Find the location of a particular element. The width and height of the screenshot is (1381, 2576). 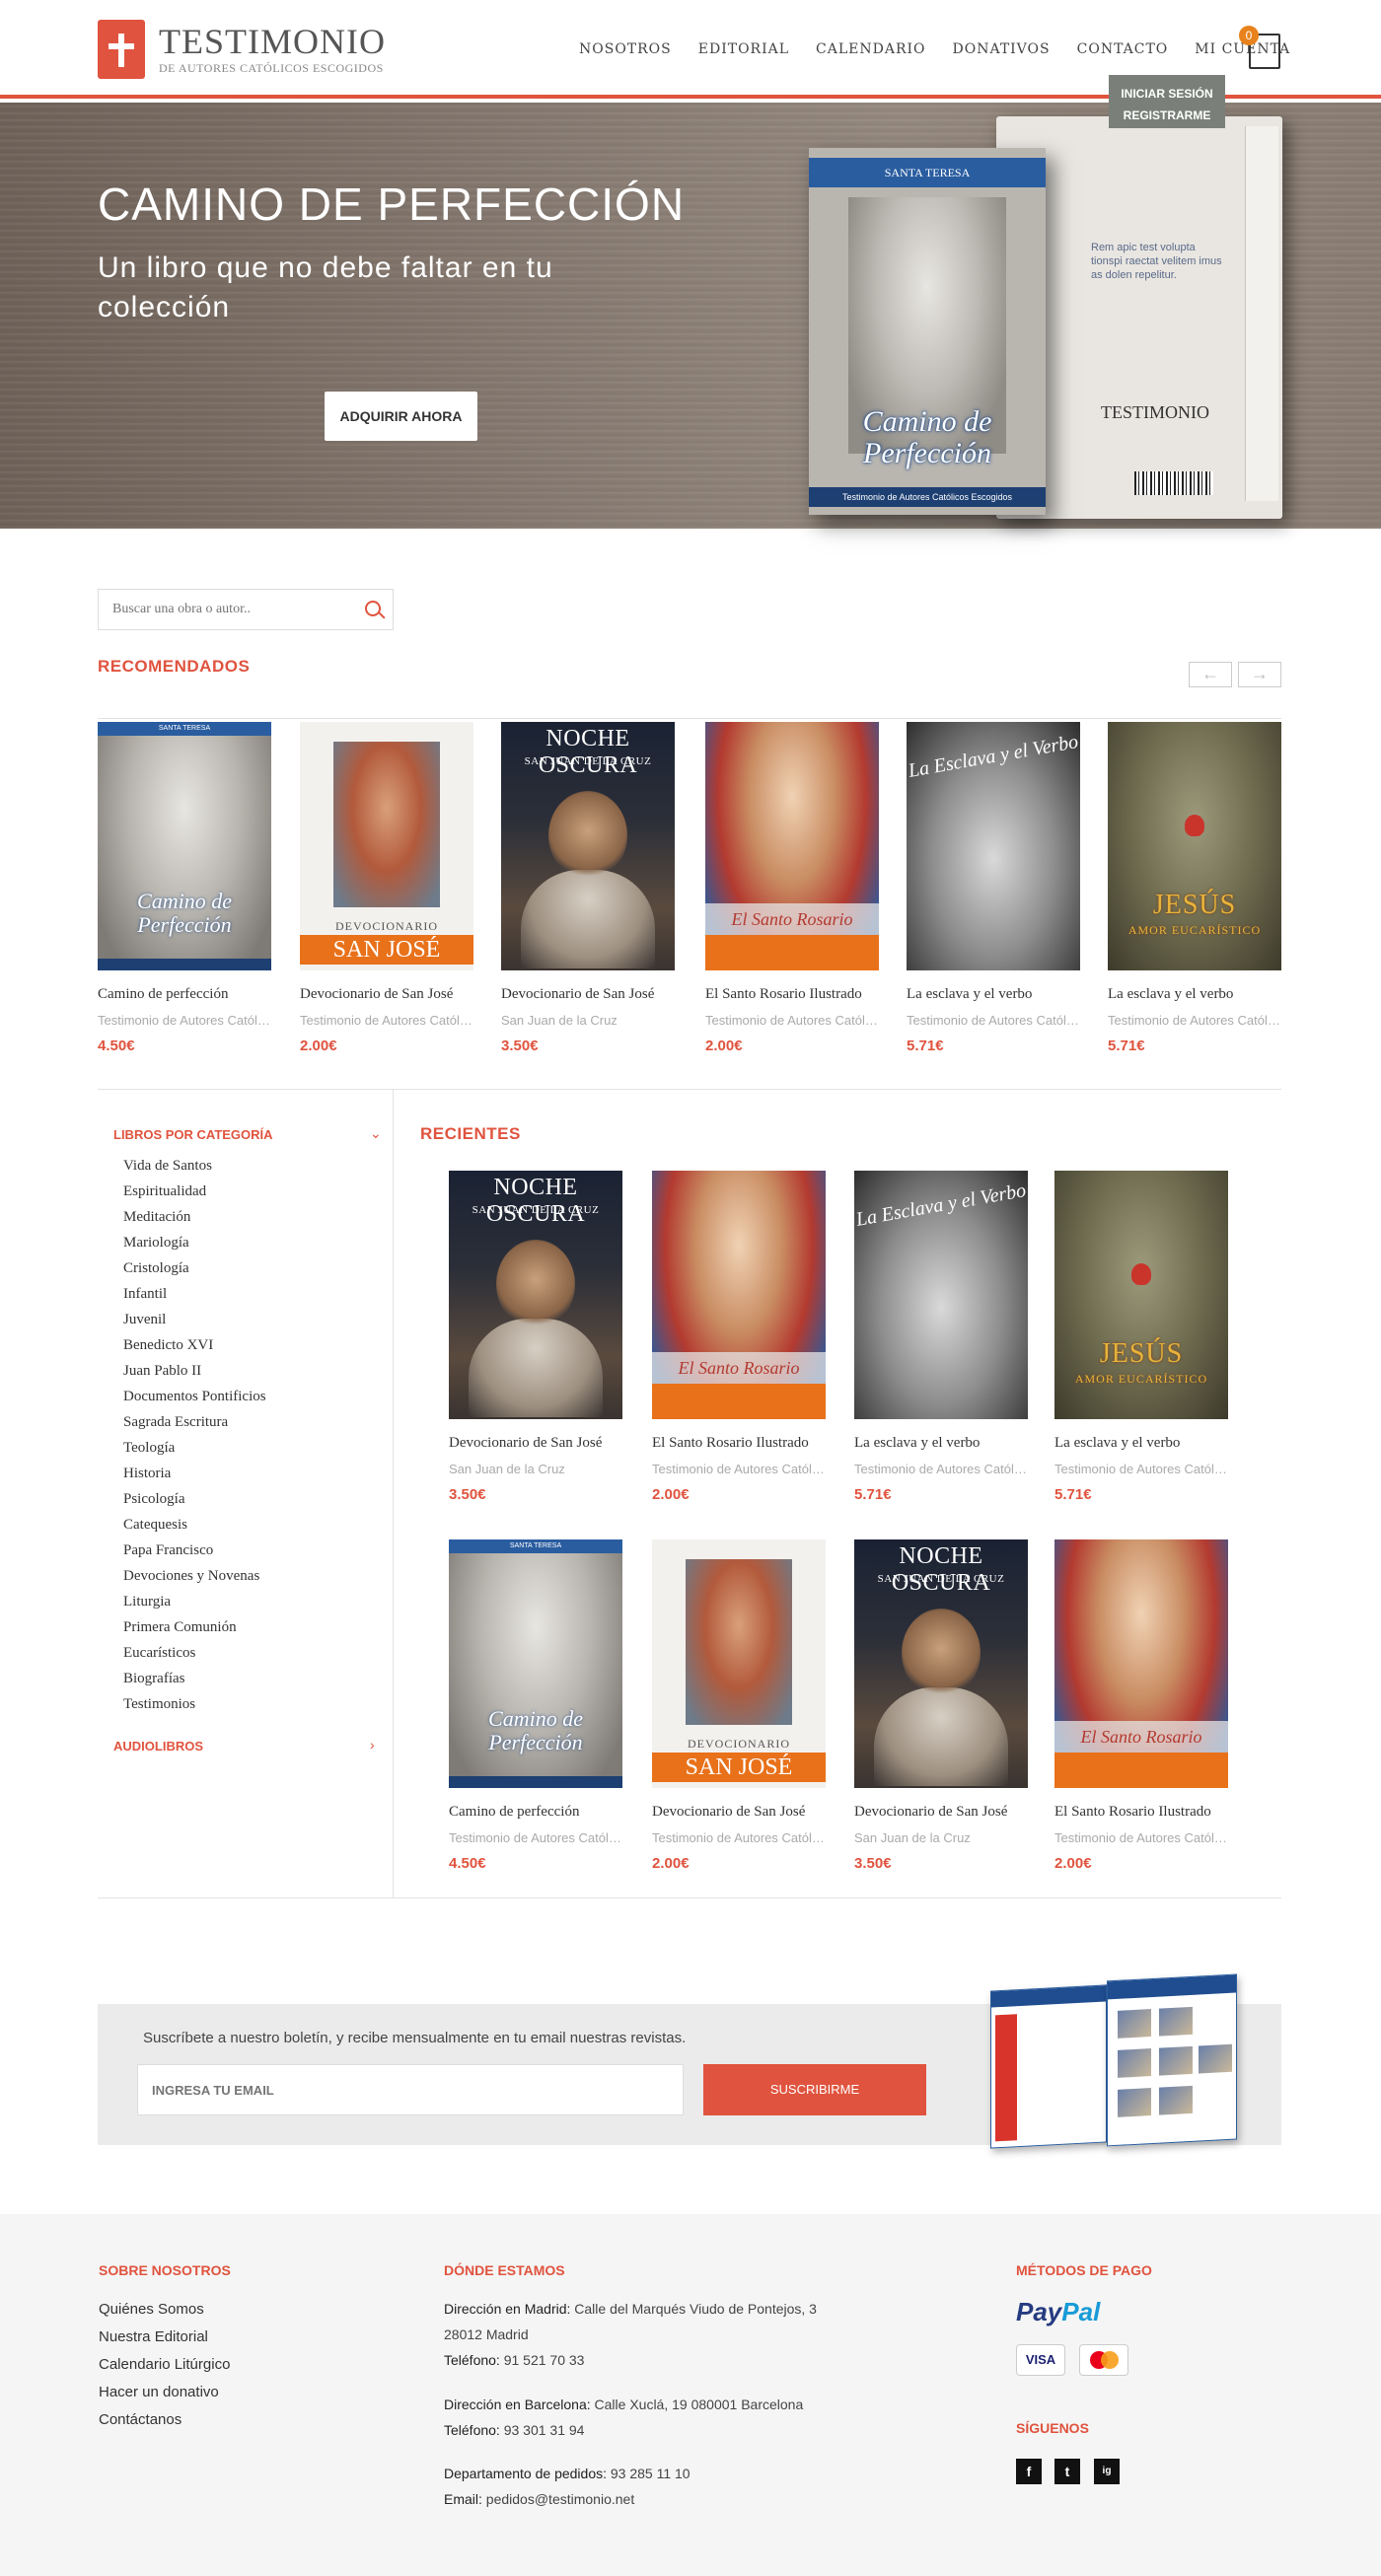

category-item: Mariología is located at coordinates (195, 1242).